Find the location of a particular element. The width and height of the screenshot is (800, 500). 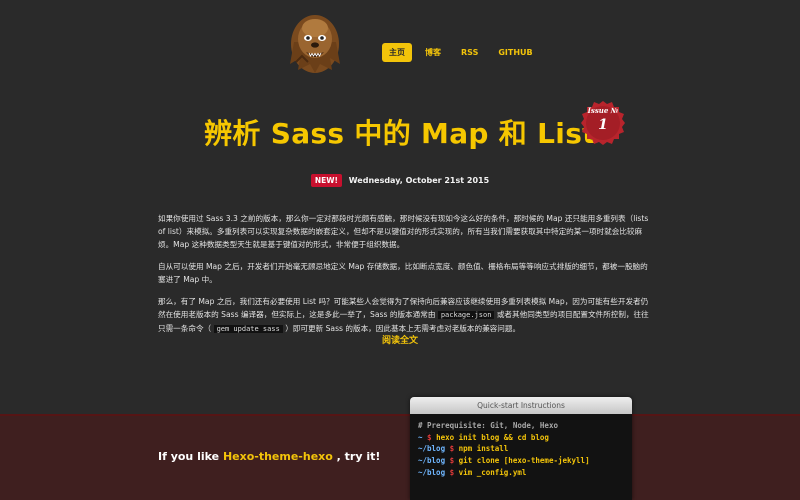

terminal-command: git clone [hexo-theme-jekyll] is located at coordinates (524, 461).